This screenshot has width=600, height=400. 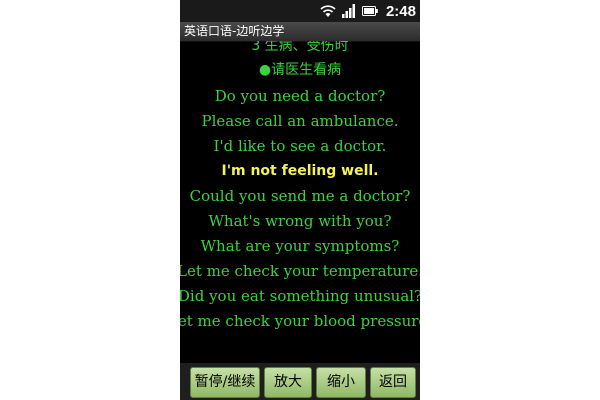 I want to click on sentence-line: What are your symptoms?, so click(x=300, y=246).